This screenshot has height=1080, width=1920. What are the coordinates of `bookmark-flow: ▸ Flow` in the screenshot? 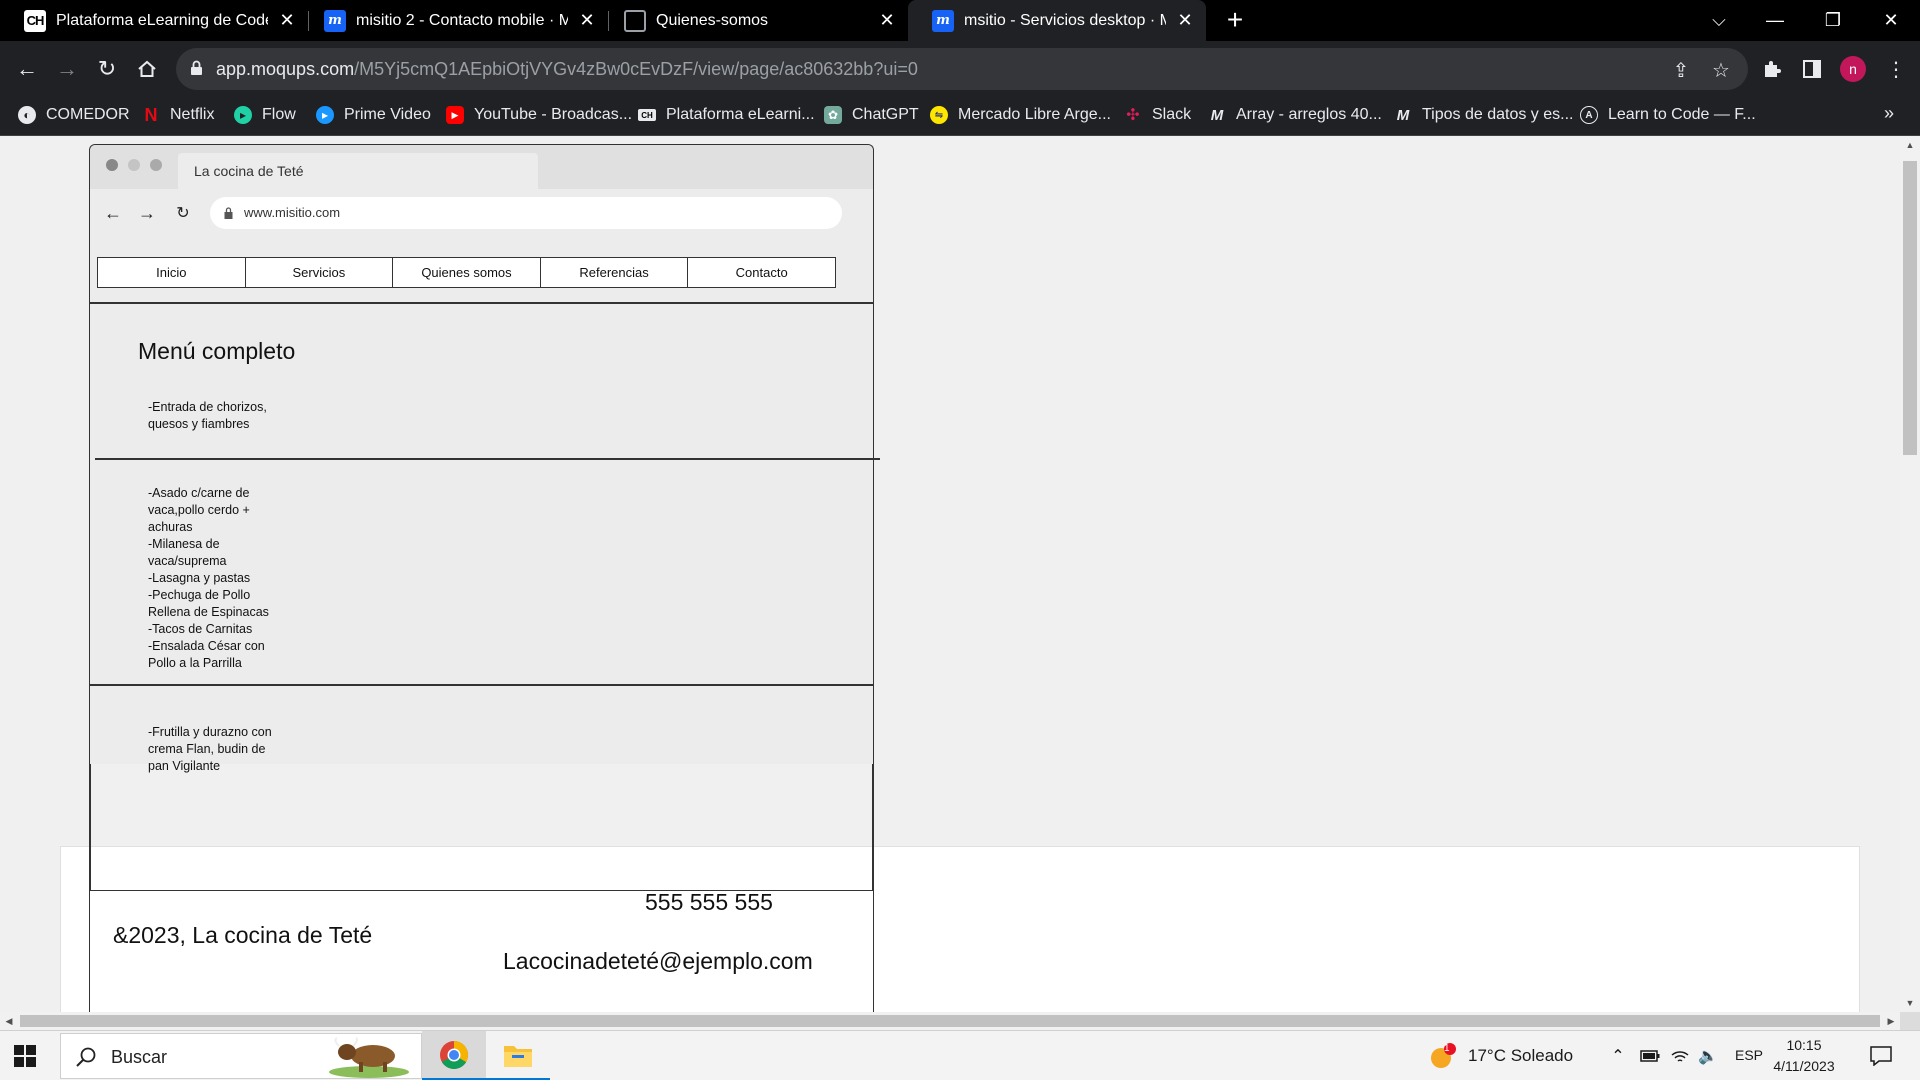 It's located at (265, 115).